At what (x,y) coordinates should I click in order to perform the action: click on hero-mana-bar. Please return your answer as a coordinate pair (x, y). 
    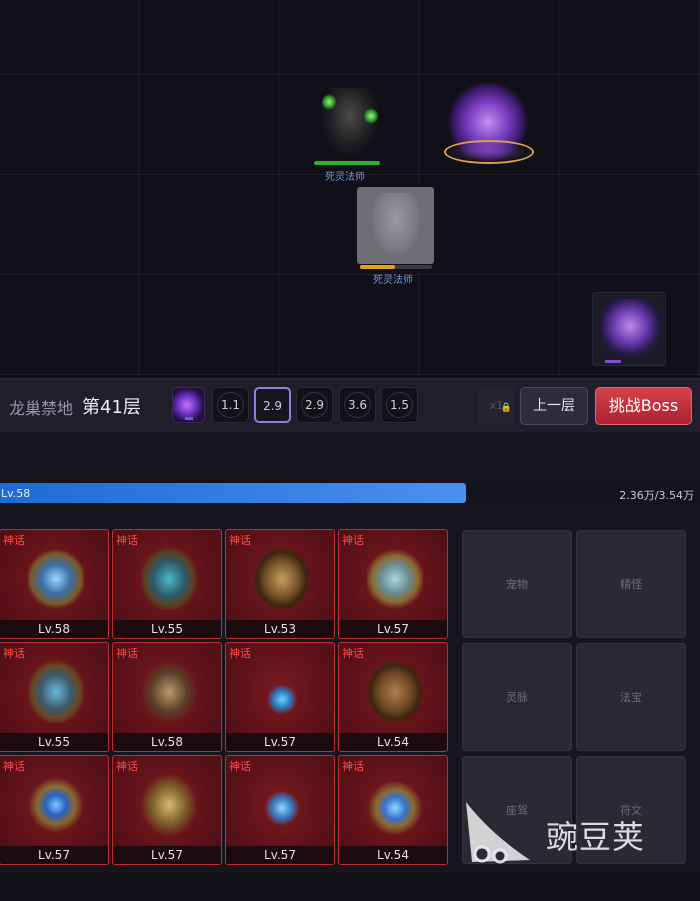
    Looking at the image, I should click on (613, 361).